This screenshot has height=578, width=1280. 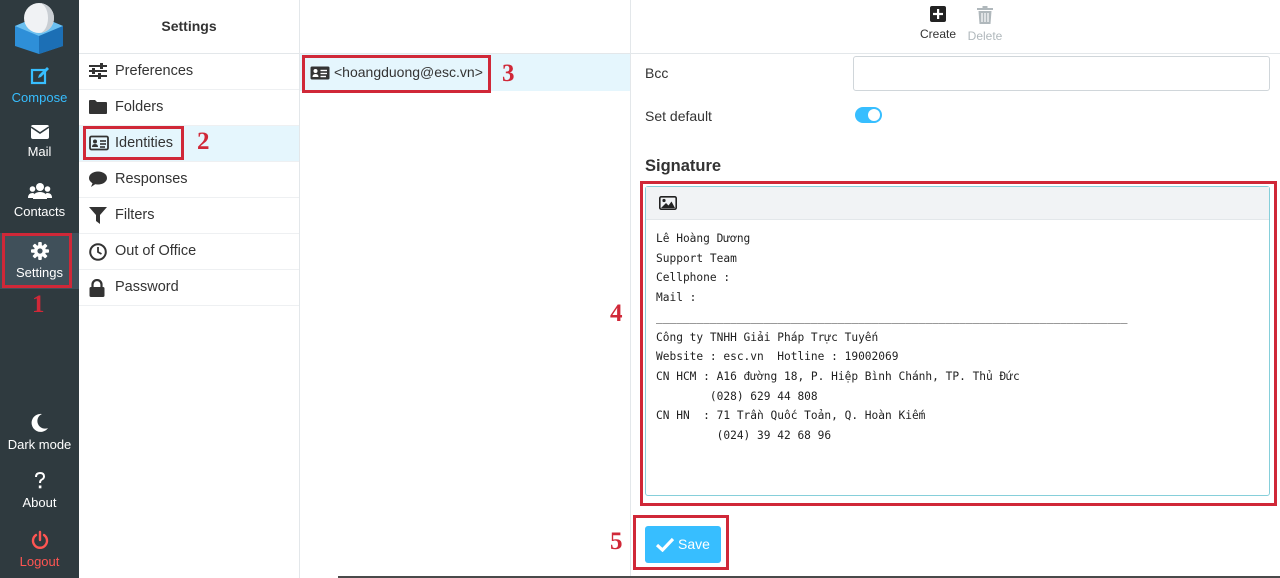 I want to click on bcc-input, so click(x=1061, y=73).